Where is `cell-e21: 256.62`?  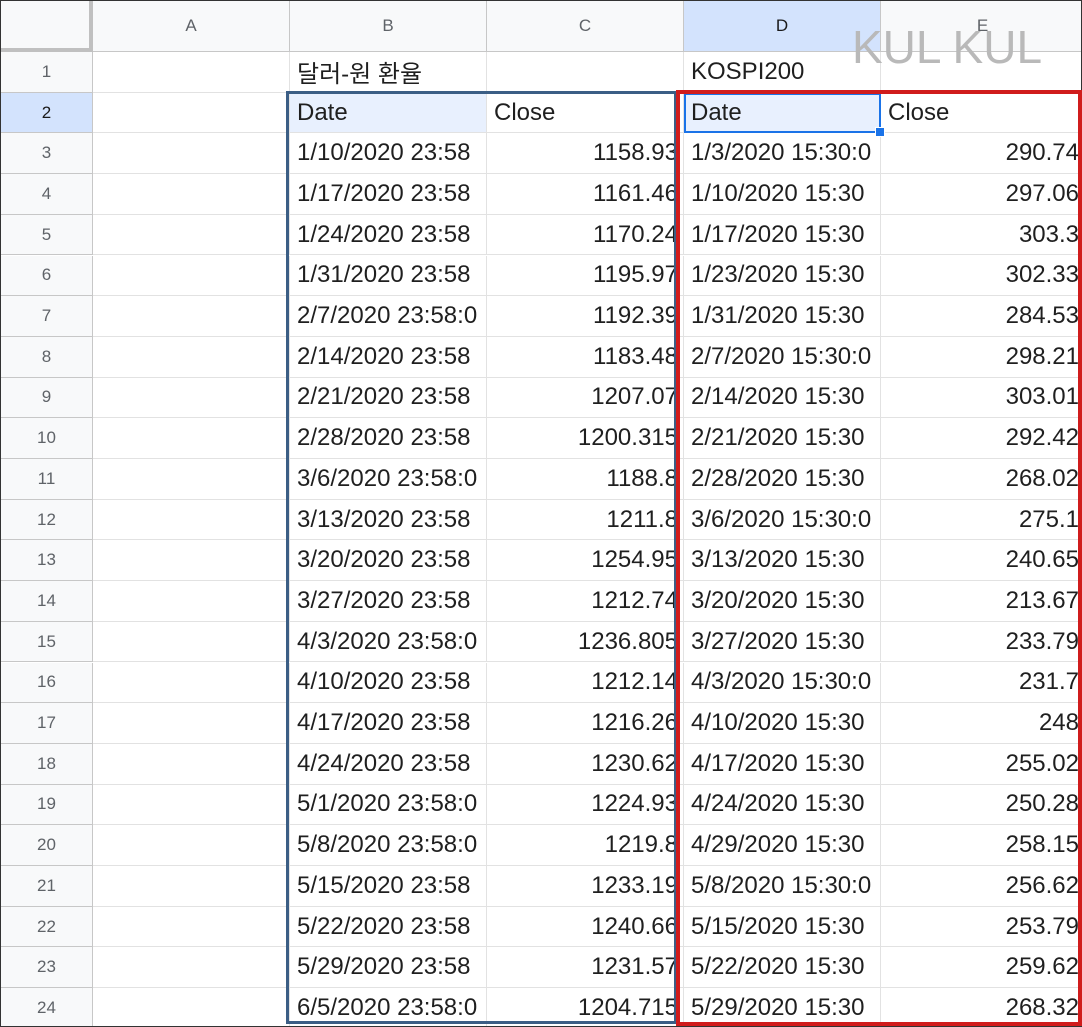
cell-e21: 256.62 is located at coordinates (981, 886).